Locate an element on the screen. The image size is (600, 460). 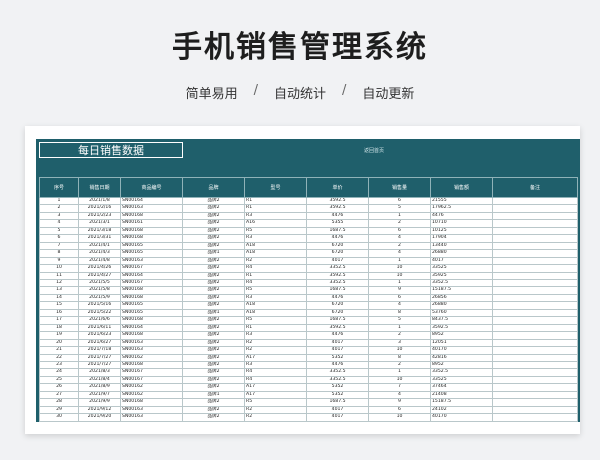
cell-date: 2021/5/5 is located at coordinates (99, 283).